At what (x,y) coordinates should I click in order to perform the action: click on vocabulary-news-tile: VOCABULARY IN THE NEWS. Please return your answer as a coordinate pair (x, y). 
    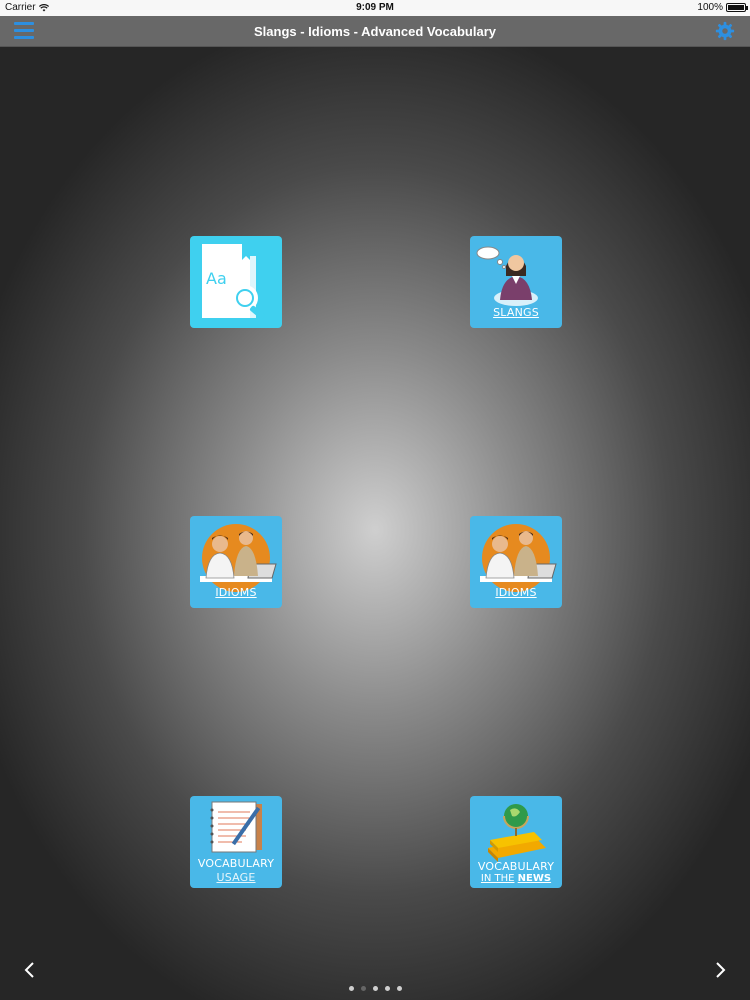
    Looking at the image, I should click on (516, 842).